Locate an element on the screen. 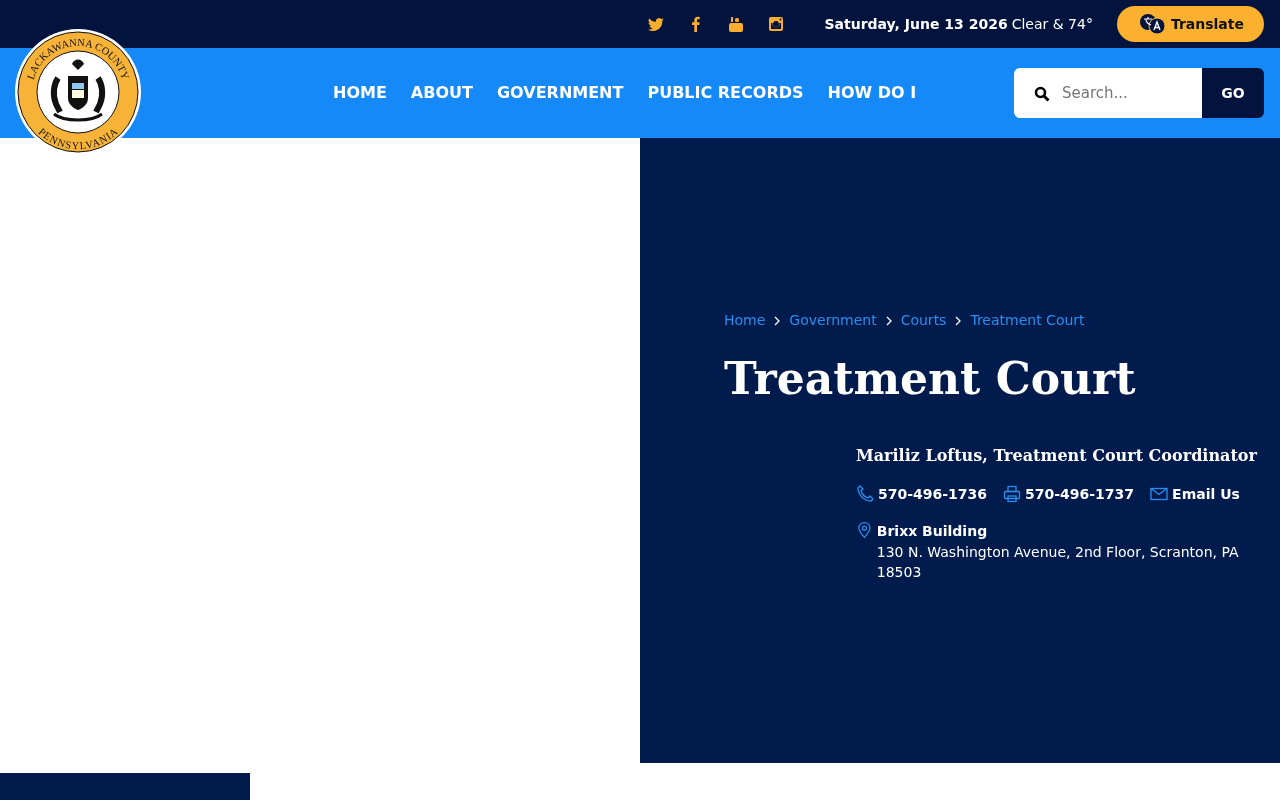 The image size is (1280, 800). nav-link: GOVERNMENT is located at coordinates (560, 93).